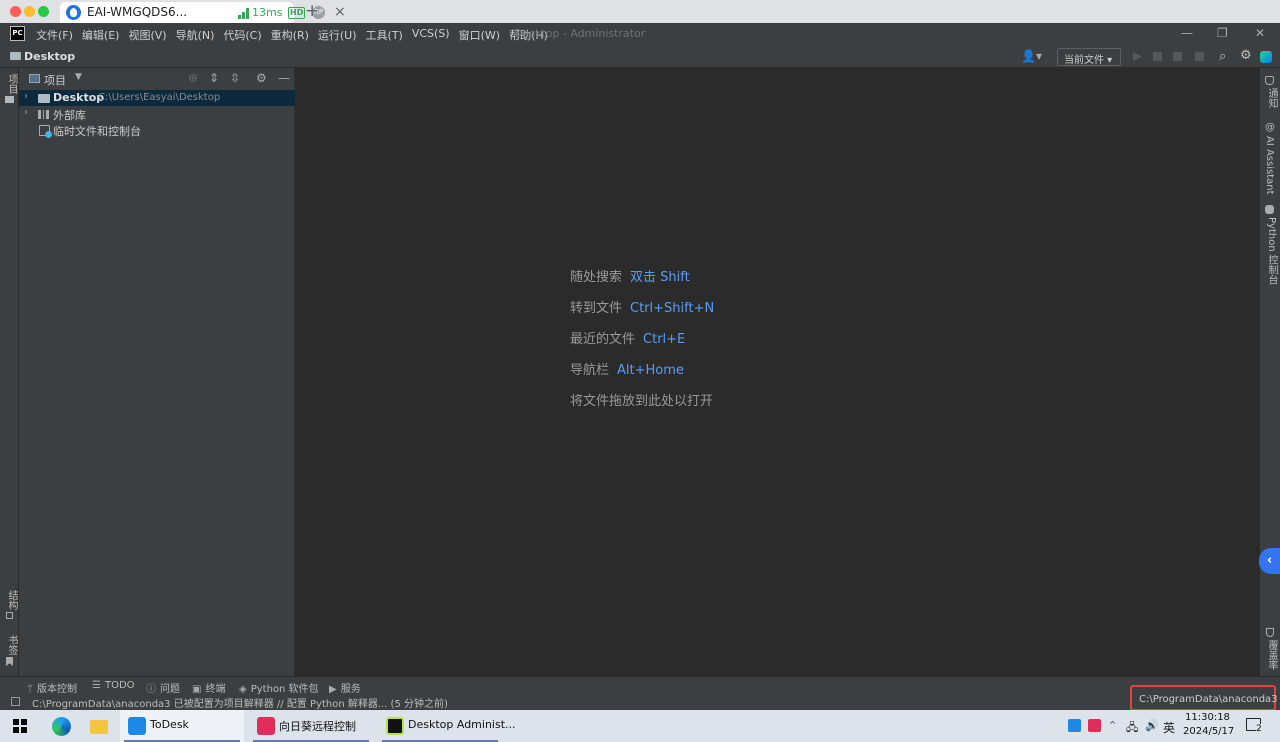 Image resolution: width=1280 pixels, height=742 pixels. Describe the element at coordinates (642, 401) in the screenshot. I see `hint-text: 将文件拖放到此处以打开` at that location.